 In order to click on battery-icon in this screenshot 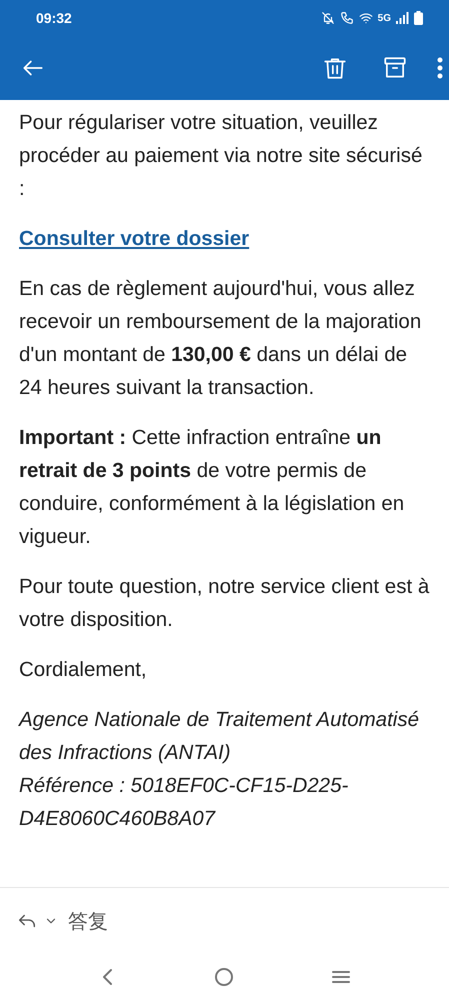, I will do `click(418, 18)`.